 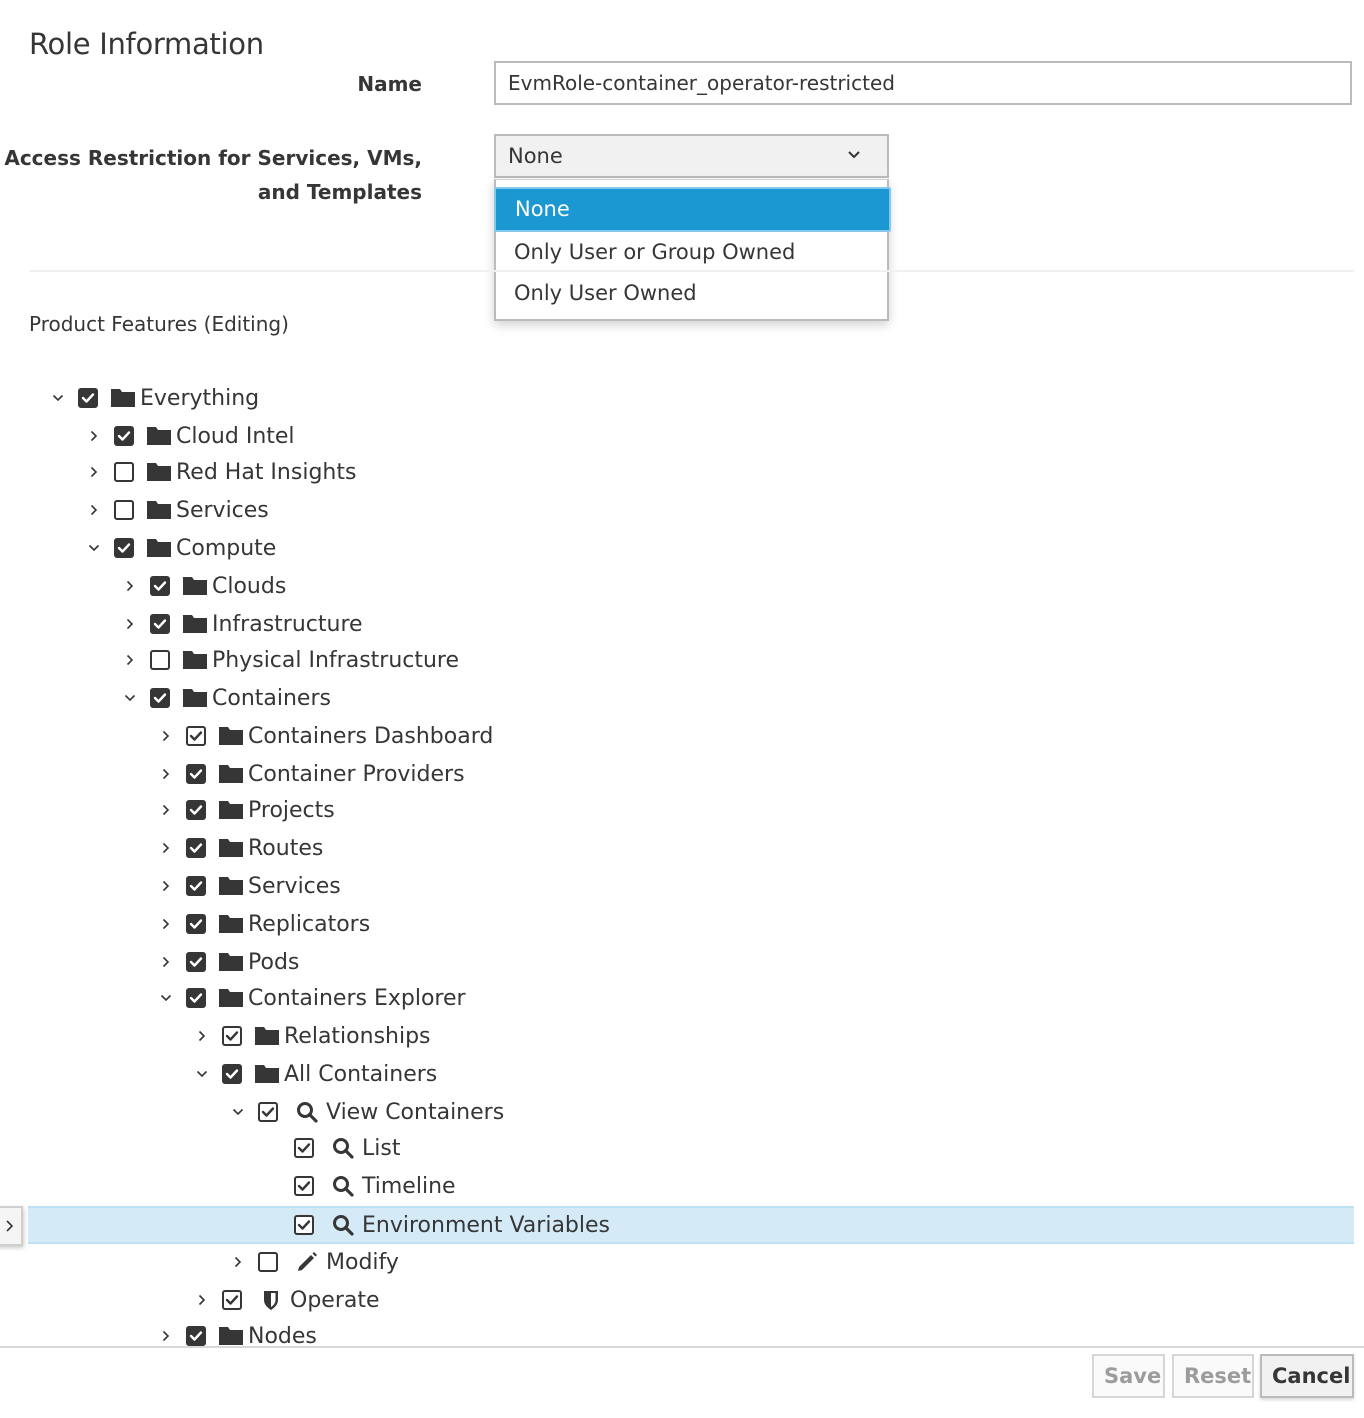 What do you see at coordinates (691, 1262) in the screenshot?
I see `tree-node: Modify` at bounding box center [691, 1262].